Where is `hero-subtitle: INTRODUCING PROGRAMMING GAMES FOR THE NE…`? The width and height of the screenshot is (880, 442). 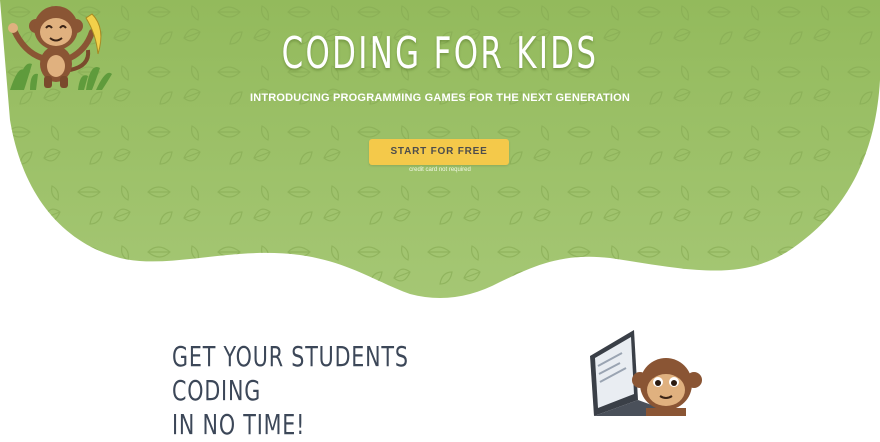
hero-subtitle: INTRODUCING PROGRAMMING GAMES FOR THE NE… is located at coordinates (440, 98).